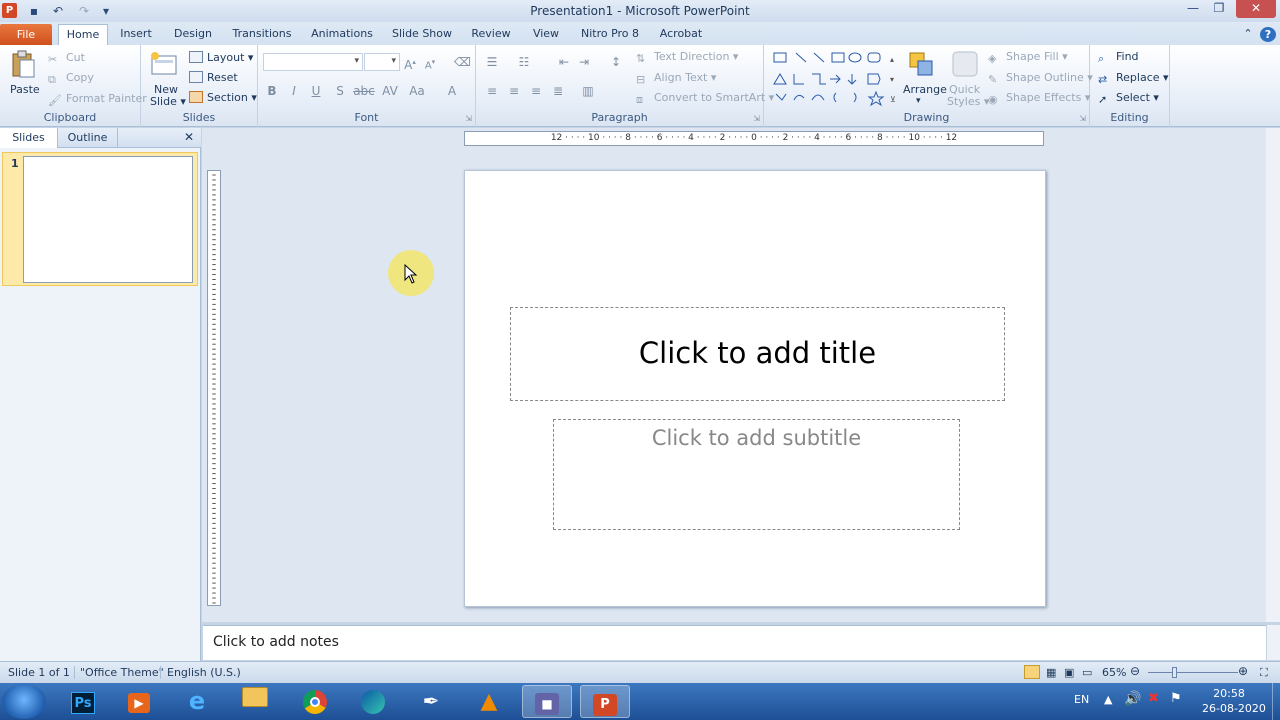  Describe the element at coordinates (24, 701) in the screenshot. I see `start-button` at that location.